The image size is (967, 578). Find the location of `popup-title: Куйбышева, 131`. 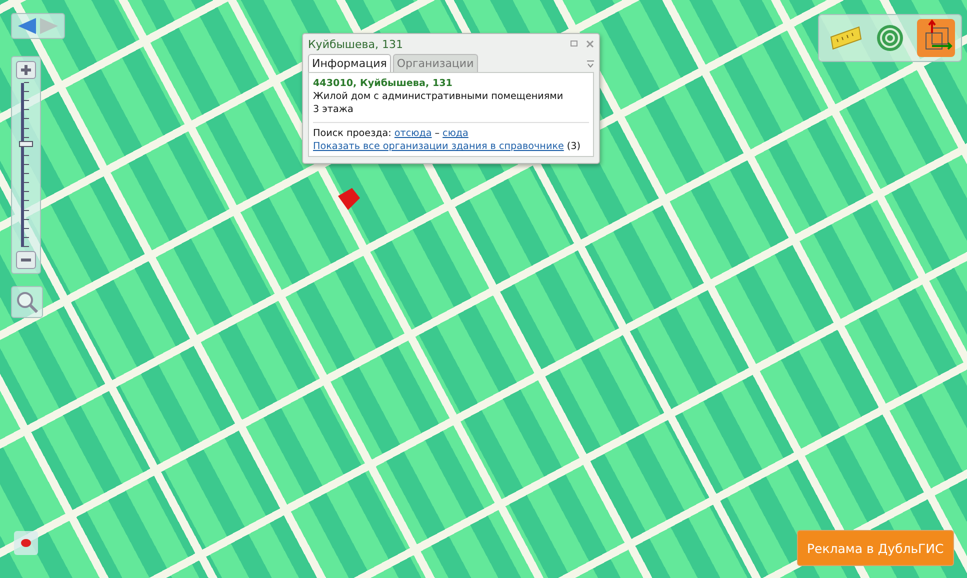

popup-title: Куйбышева, 131 is located at coordinates (356, 44).